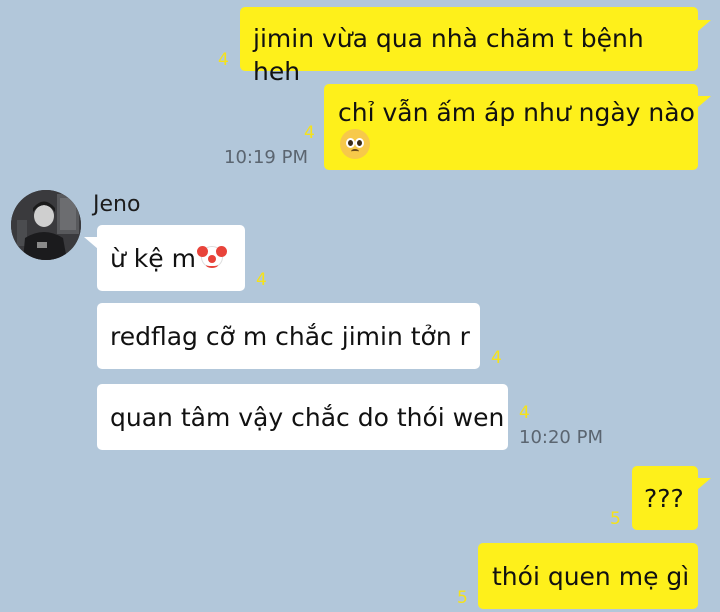 The height and width of the screenshot is (612, 720). Describe the element at coordinates (452, 55) in the screenshot. I see `message-text: jimin vừa qua nhà chăm t bệnh heh` at that location.